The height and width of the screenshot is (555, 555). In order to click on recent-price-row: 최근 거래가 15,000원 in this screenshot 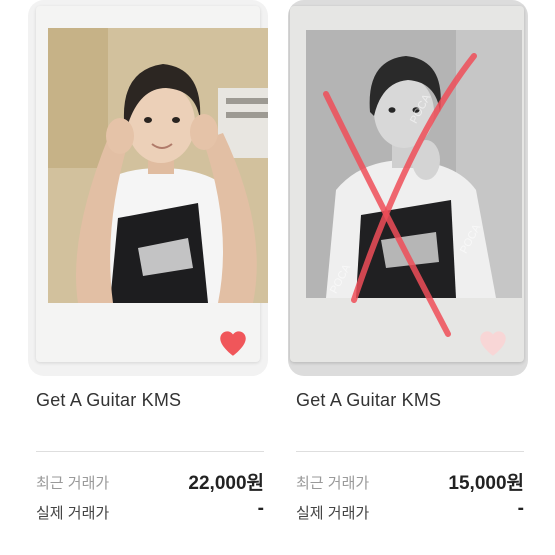, I will do `click(410, 481)`.